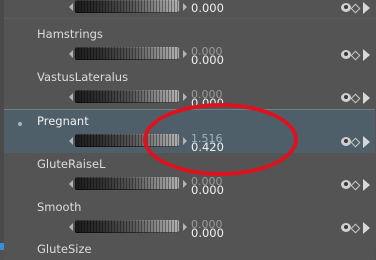 The height and width of the screenshot is (260, 376). Describe the element at coordinates (189, 249) in the screenshot. I see `parameter-row-glutesize: GluteSize` at that location.